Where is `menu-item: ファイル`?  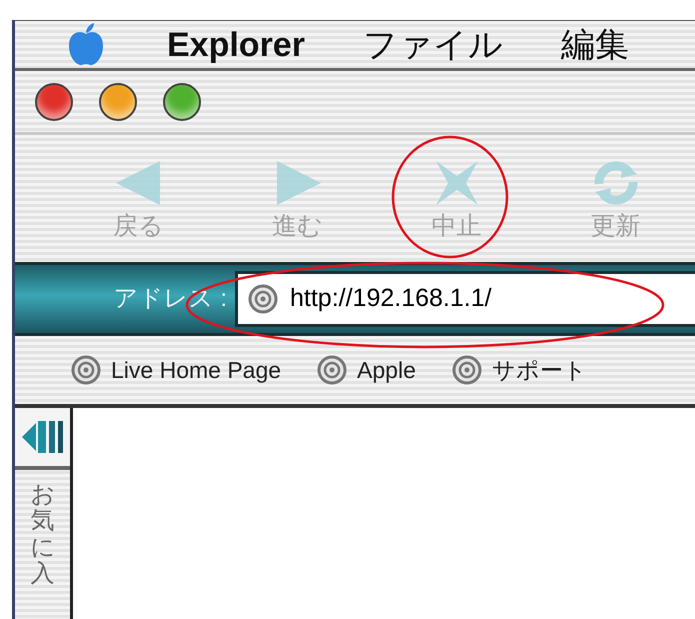 menu-item: ファイル is located at coordinates (432, 45).